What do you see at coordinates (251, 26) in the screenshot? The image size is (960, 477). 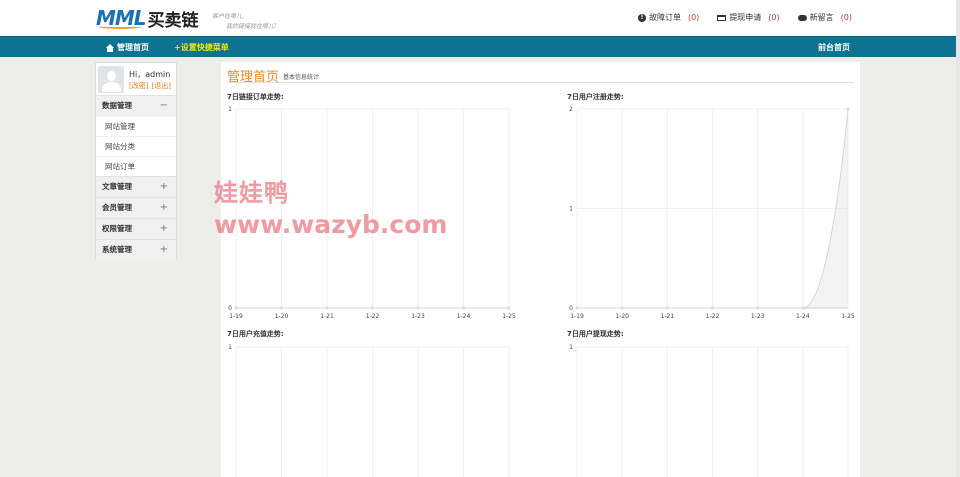 I see `slogan-line-2: 我的链接就在哪儿!` at bounding box center [251, 26].